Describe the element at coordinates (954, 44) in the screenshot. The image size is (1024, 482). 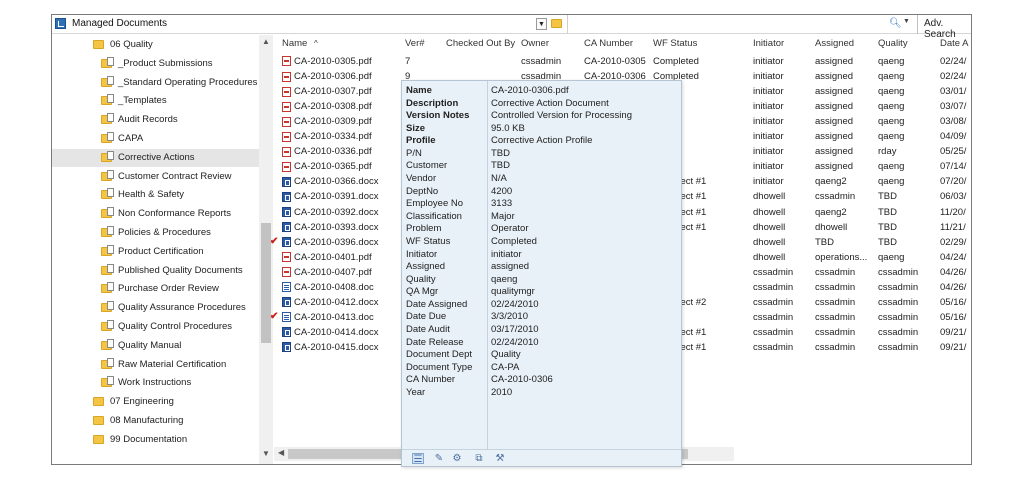
I see `column-date-assigned-header: Date A` at that location.